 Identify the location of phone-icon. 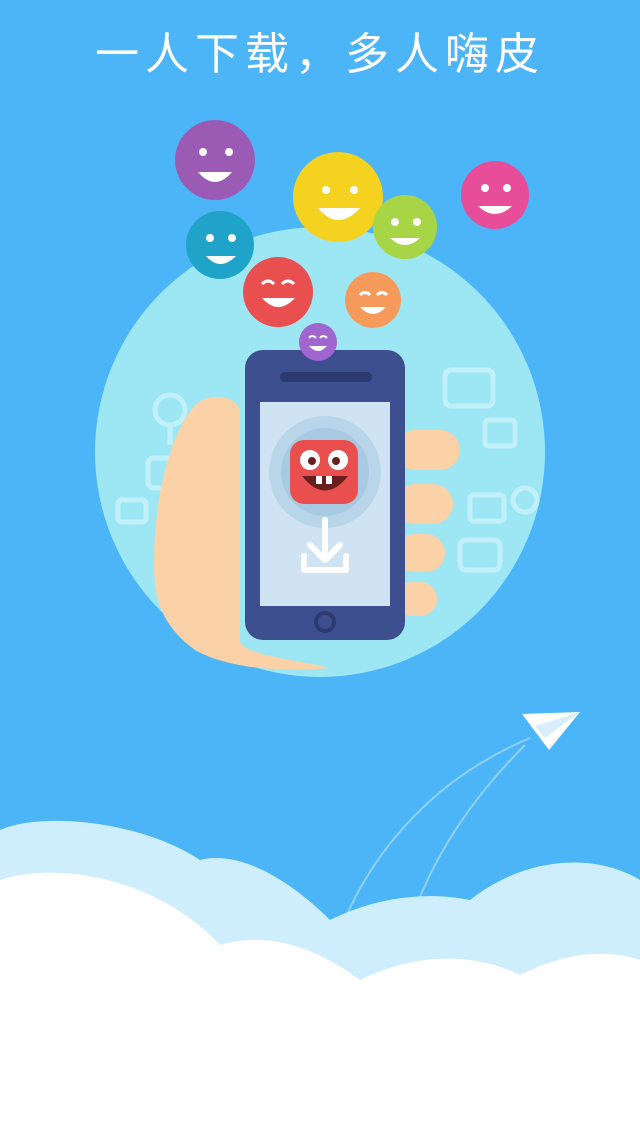
(325, 495).